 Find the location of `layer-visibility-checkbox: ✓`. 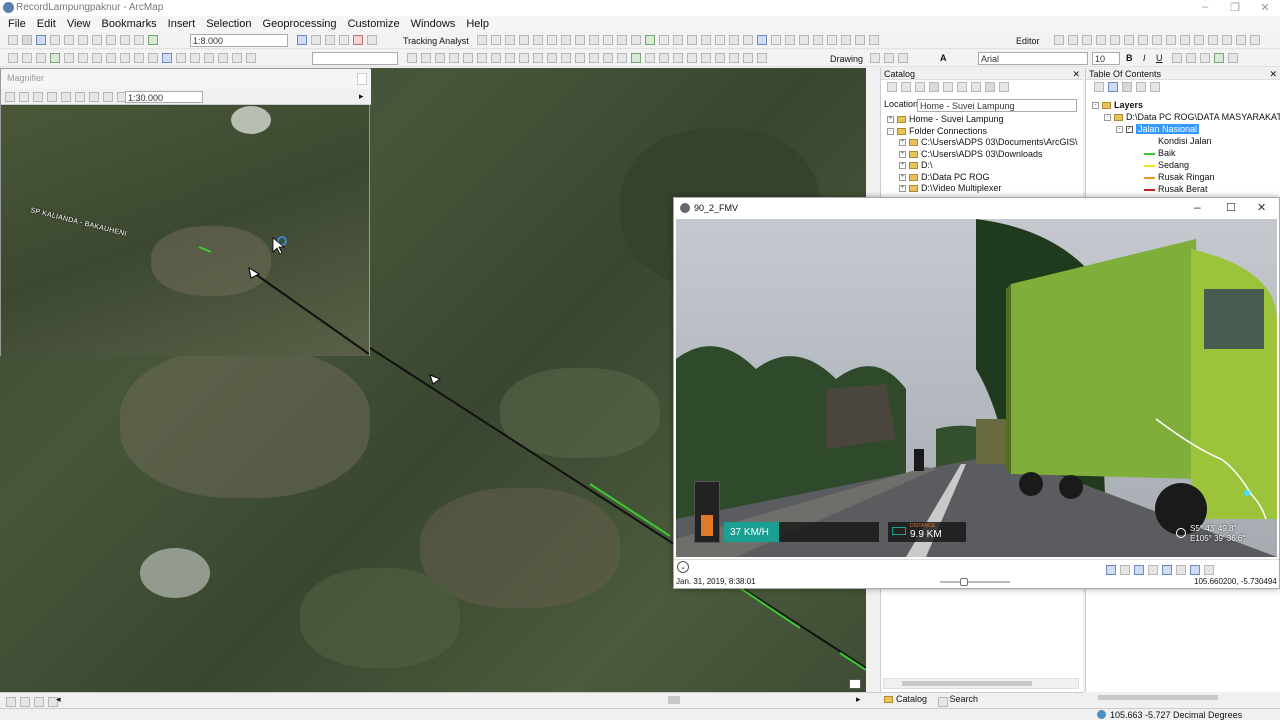

layer-visibility-checkbox: ✓ is located at coordinates (1129, 130).